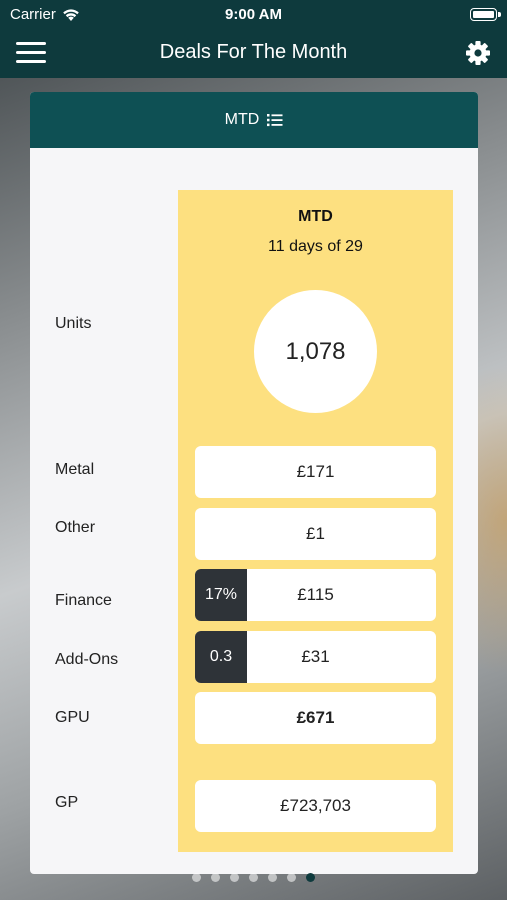 This screenshot has width=507, height=900. I want to click on addons-label: Add-Ons, so click(87, 659).